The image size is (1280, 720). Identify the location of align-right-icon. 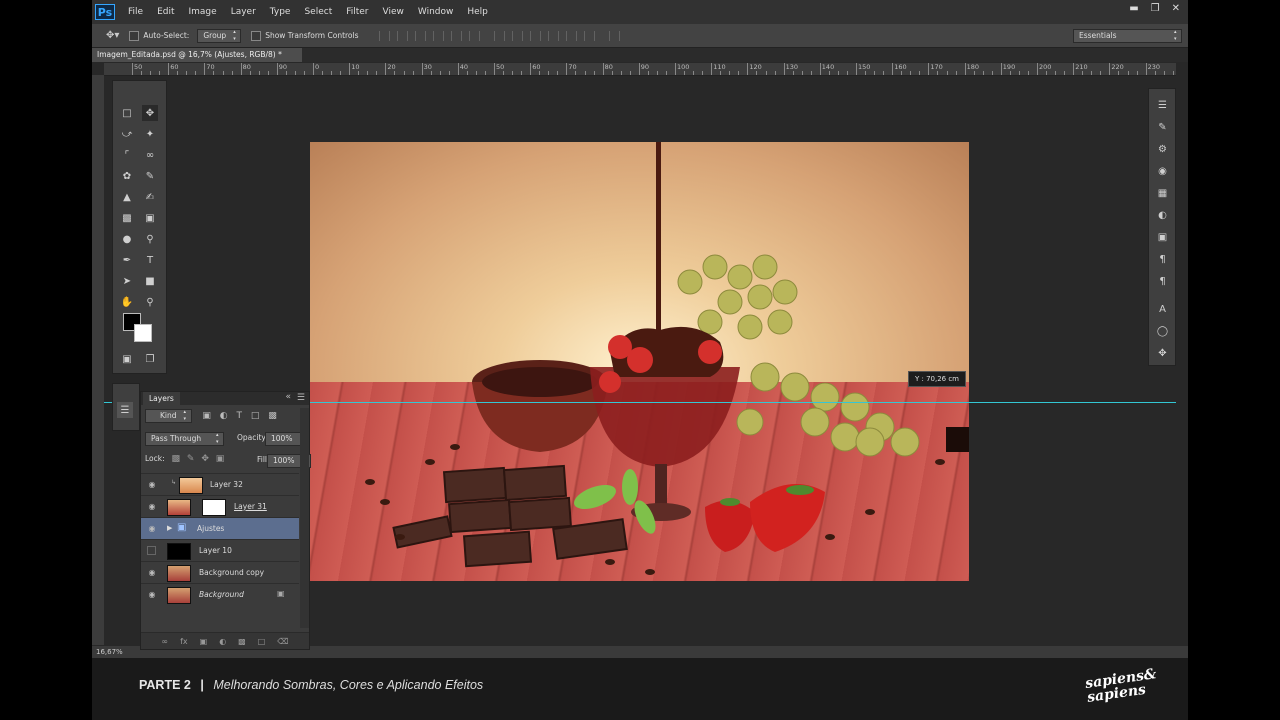
(474, 35).